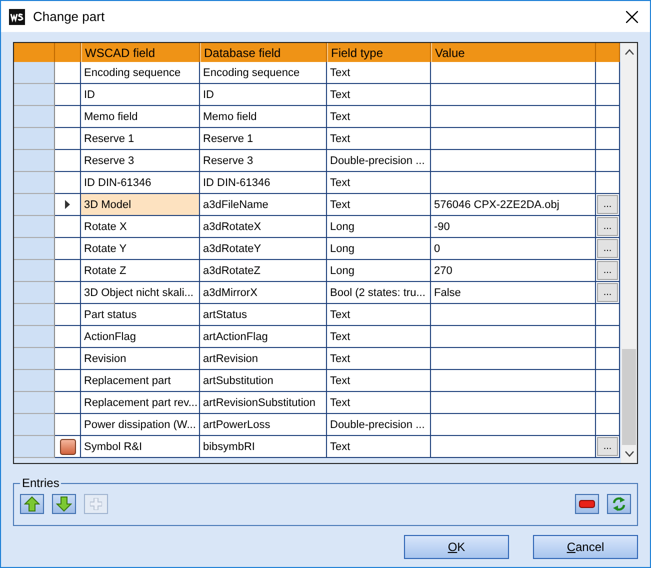 This screenshot has height=568, width=651. I want to click on table-cell: artStatus, so click(263, 315).